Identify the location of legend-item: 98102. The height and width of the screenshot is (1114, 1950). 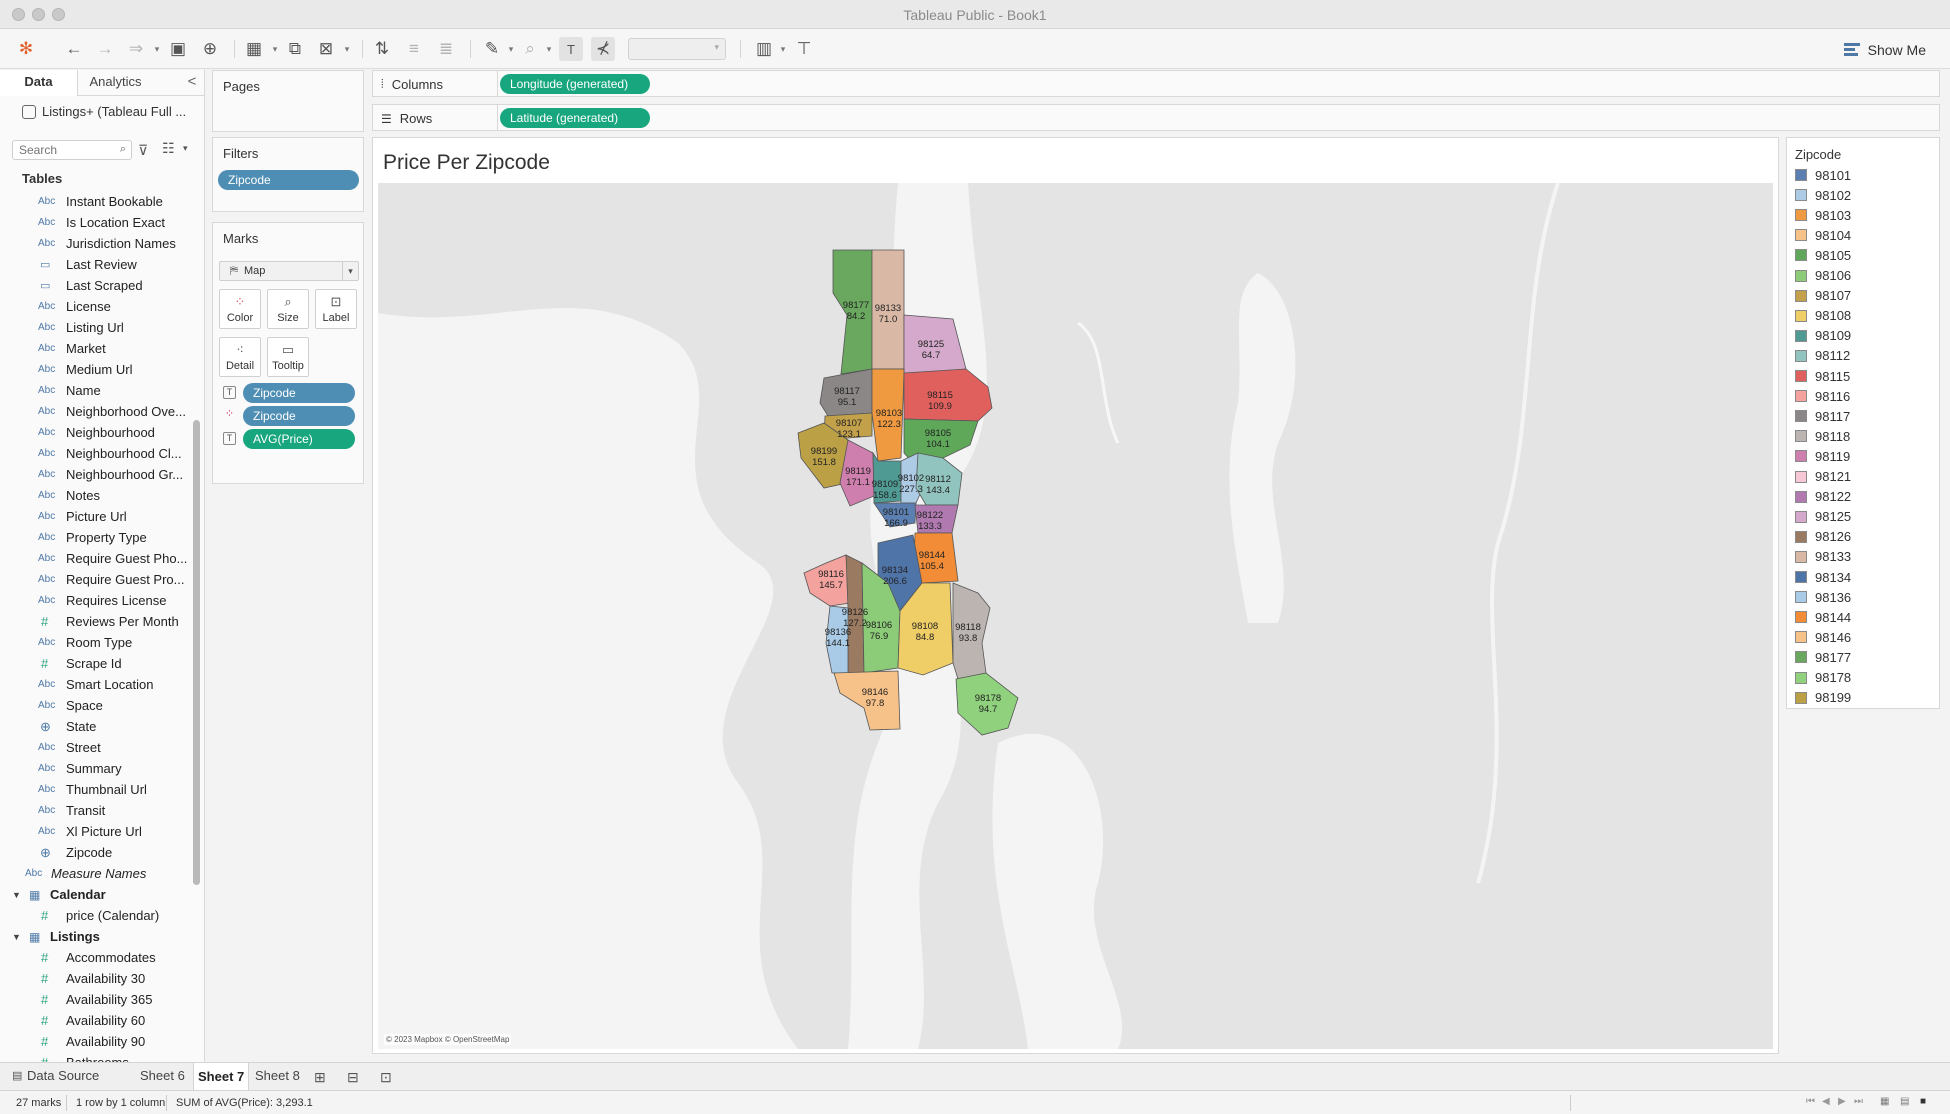
(1823, 195).